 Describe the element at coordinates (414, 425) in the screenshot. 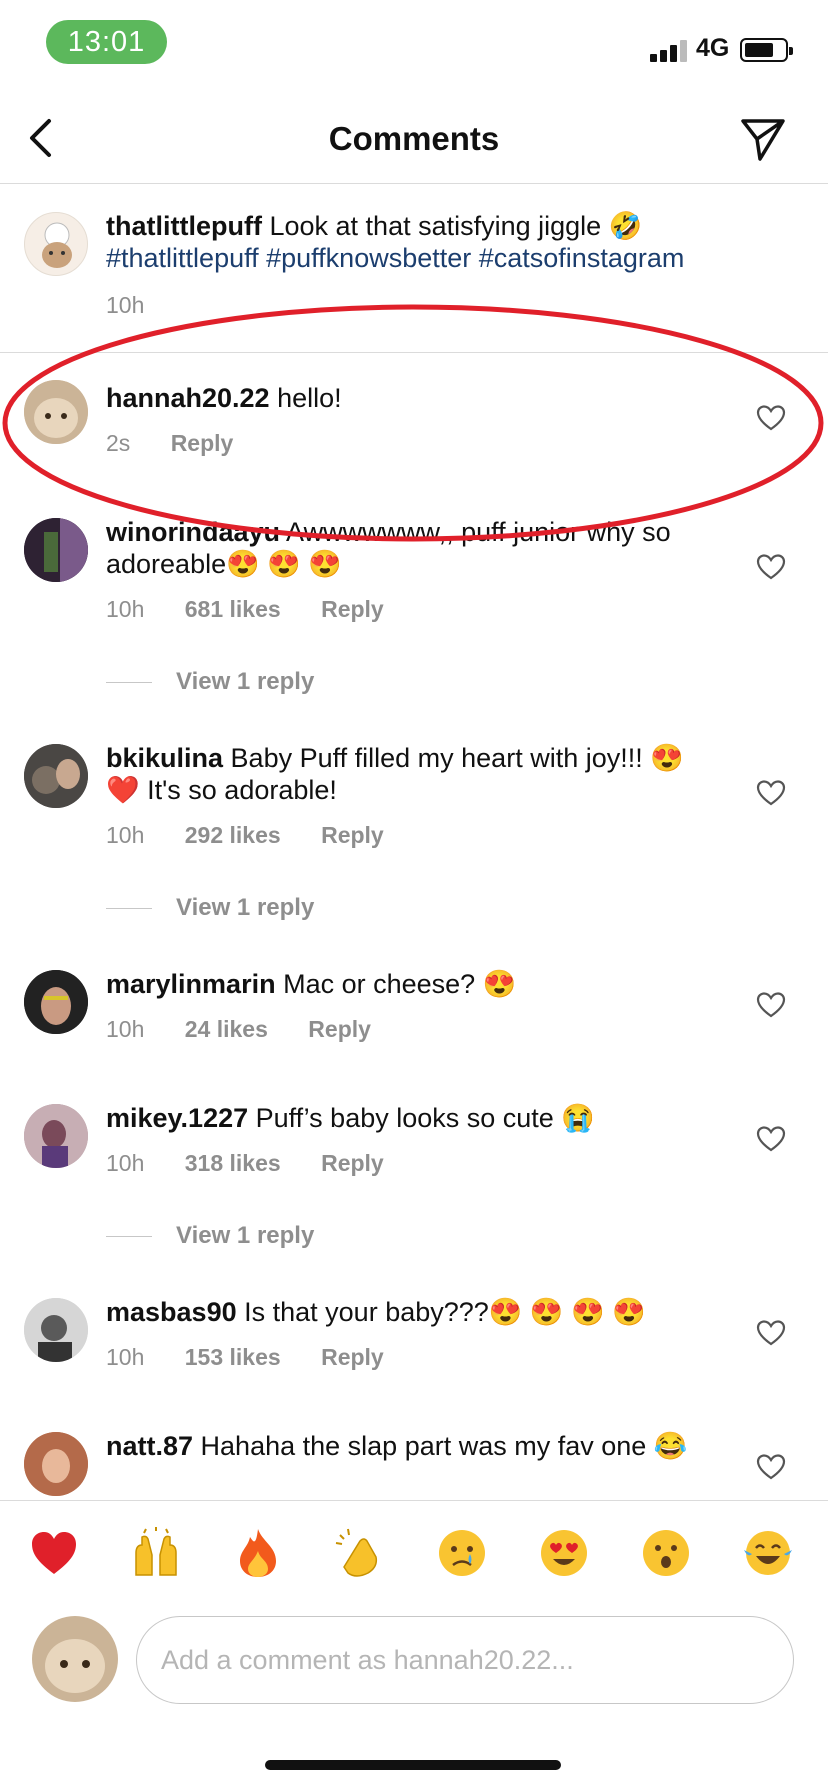

I see `comment-row: hannah20.22 hello! 2s Reply` at that location.